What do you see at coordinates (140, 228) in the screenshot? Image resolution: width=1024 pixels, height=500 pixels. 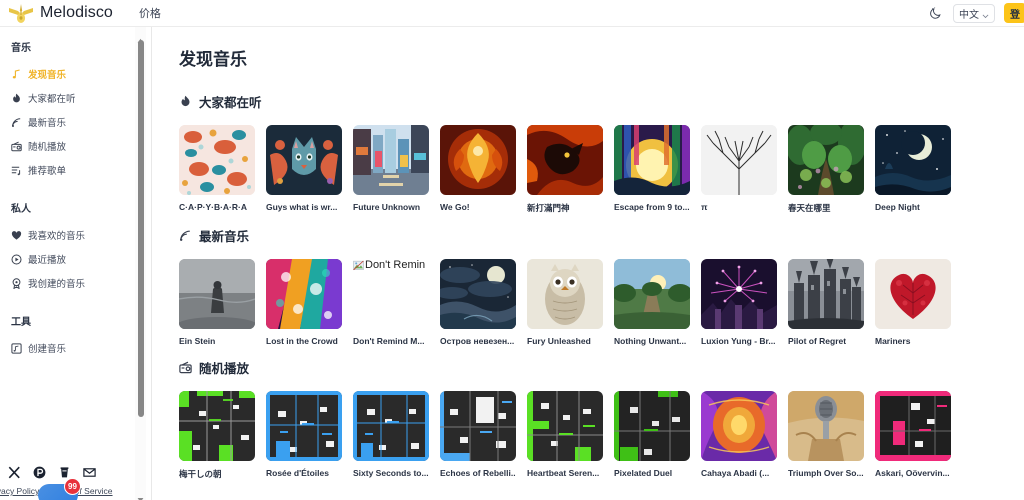 I see `sidebar-scrollbar-thumb` at bounding box center [140, 228].